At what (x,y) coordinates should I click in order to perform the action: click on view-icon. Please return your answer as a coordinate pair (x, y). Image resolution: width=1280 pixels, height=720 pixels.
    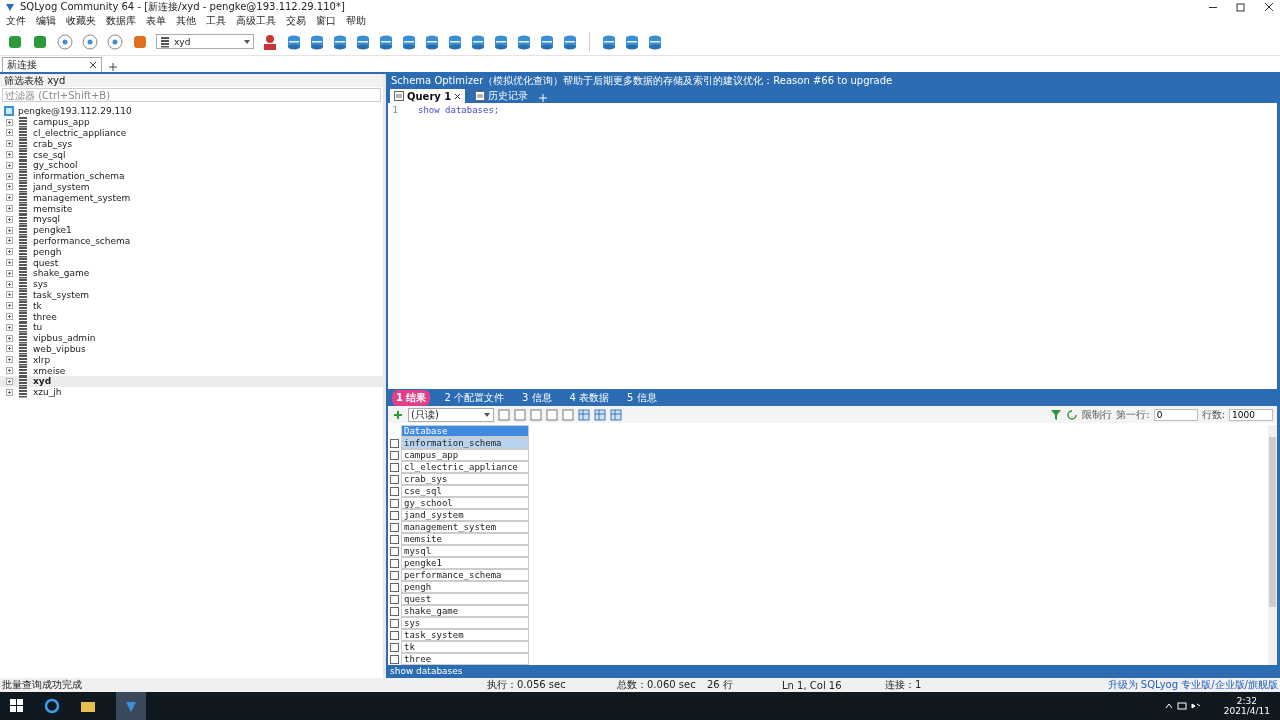
    Looking at the image, I should click on (584, 414).